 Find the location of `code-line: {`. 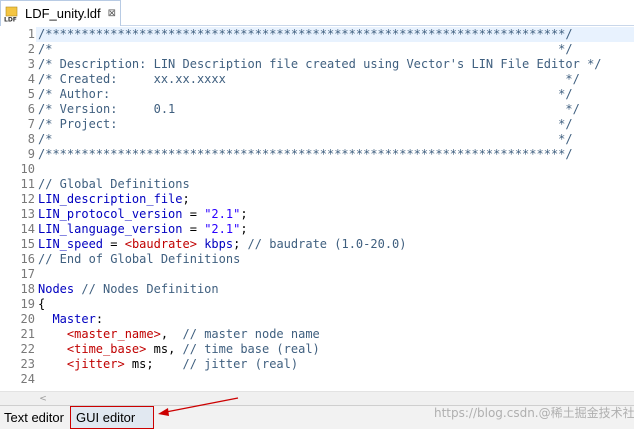

code-line: { is located at coordinates (41, 304).